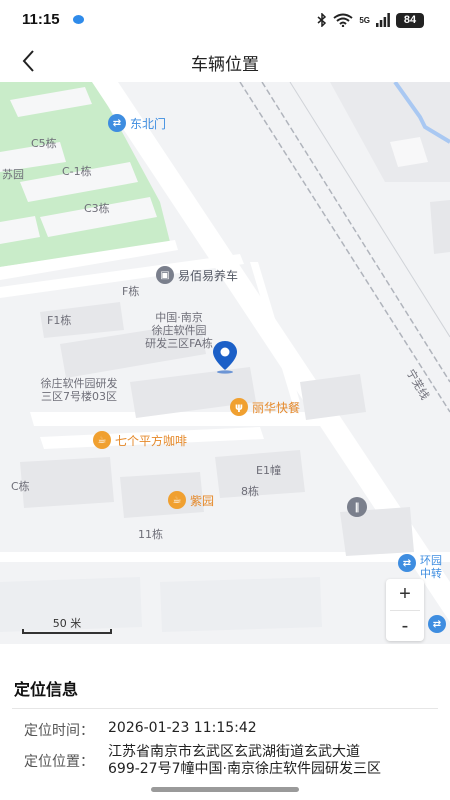 The width and height of the screenshot is (450, 800). I want to click on location-pin-icon, so click(225, 357).